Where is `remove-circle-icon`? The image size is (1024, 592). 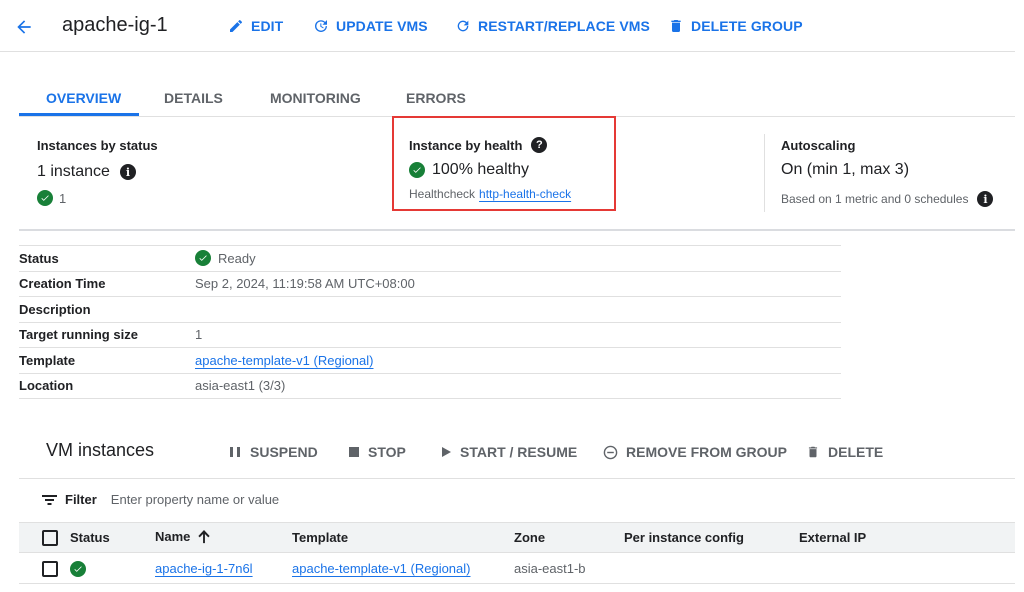 remove-circle-icon is located at coordinates (610, 452).